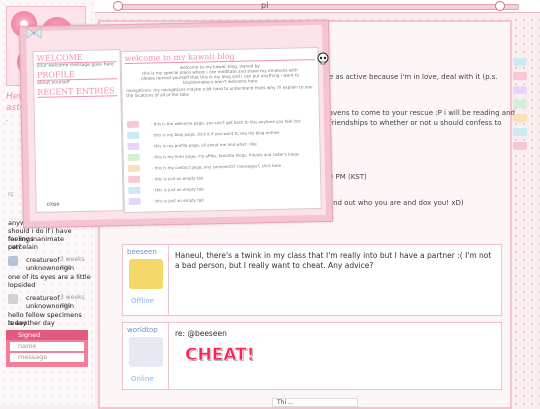 The width and height of the screenshot is (540, 409). What do you see at coordinates (335, 334) in the screenshot?
I see `post-reply-to: re: @beeseen` at bounding box center [335, 334].